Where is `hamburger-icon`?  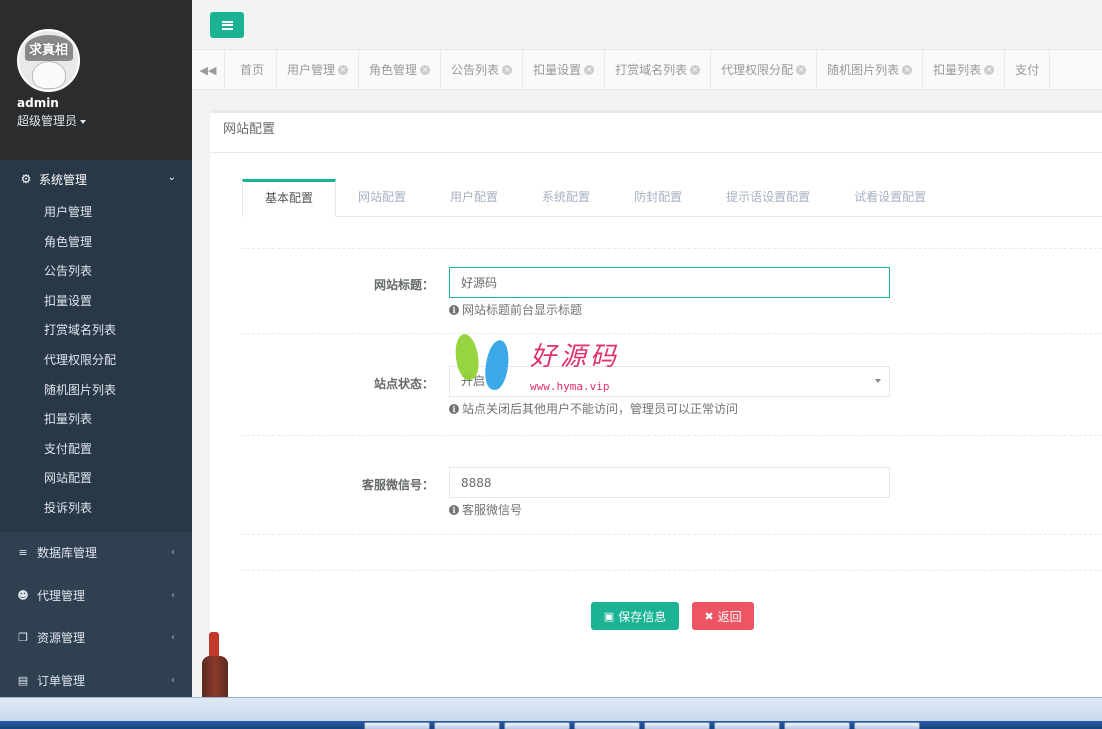
hamburger-icon is located at coordinates (227, 25).